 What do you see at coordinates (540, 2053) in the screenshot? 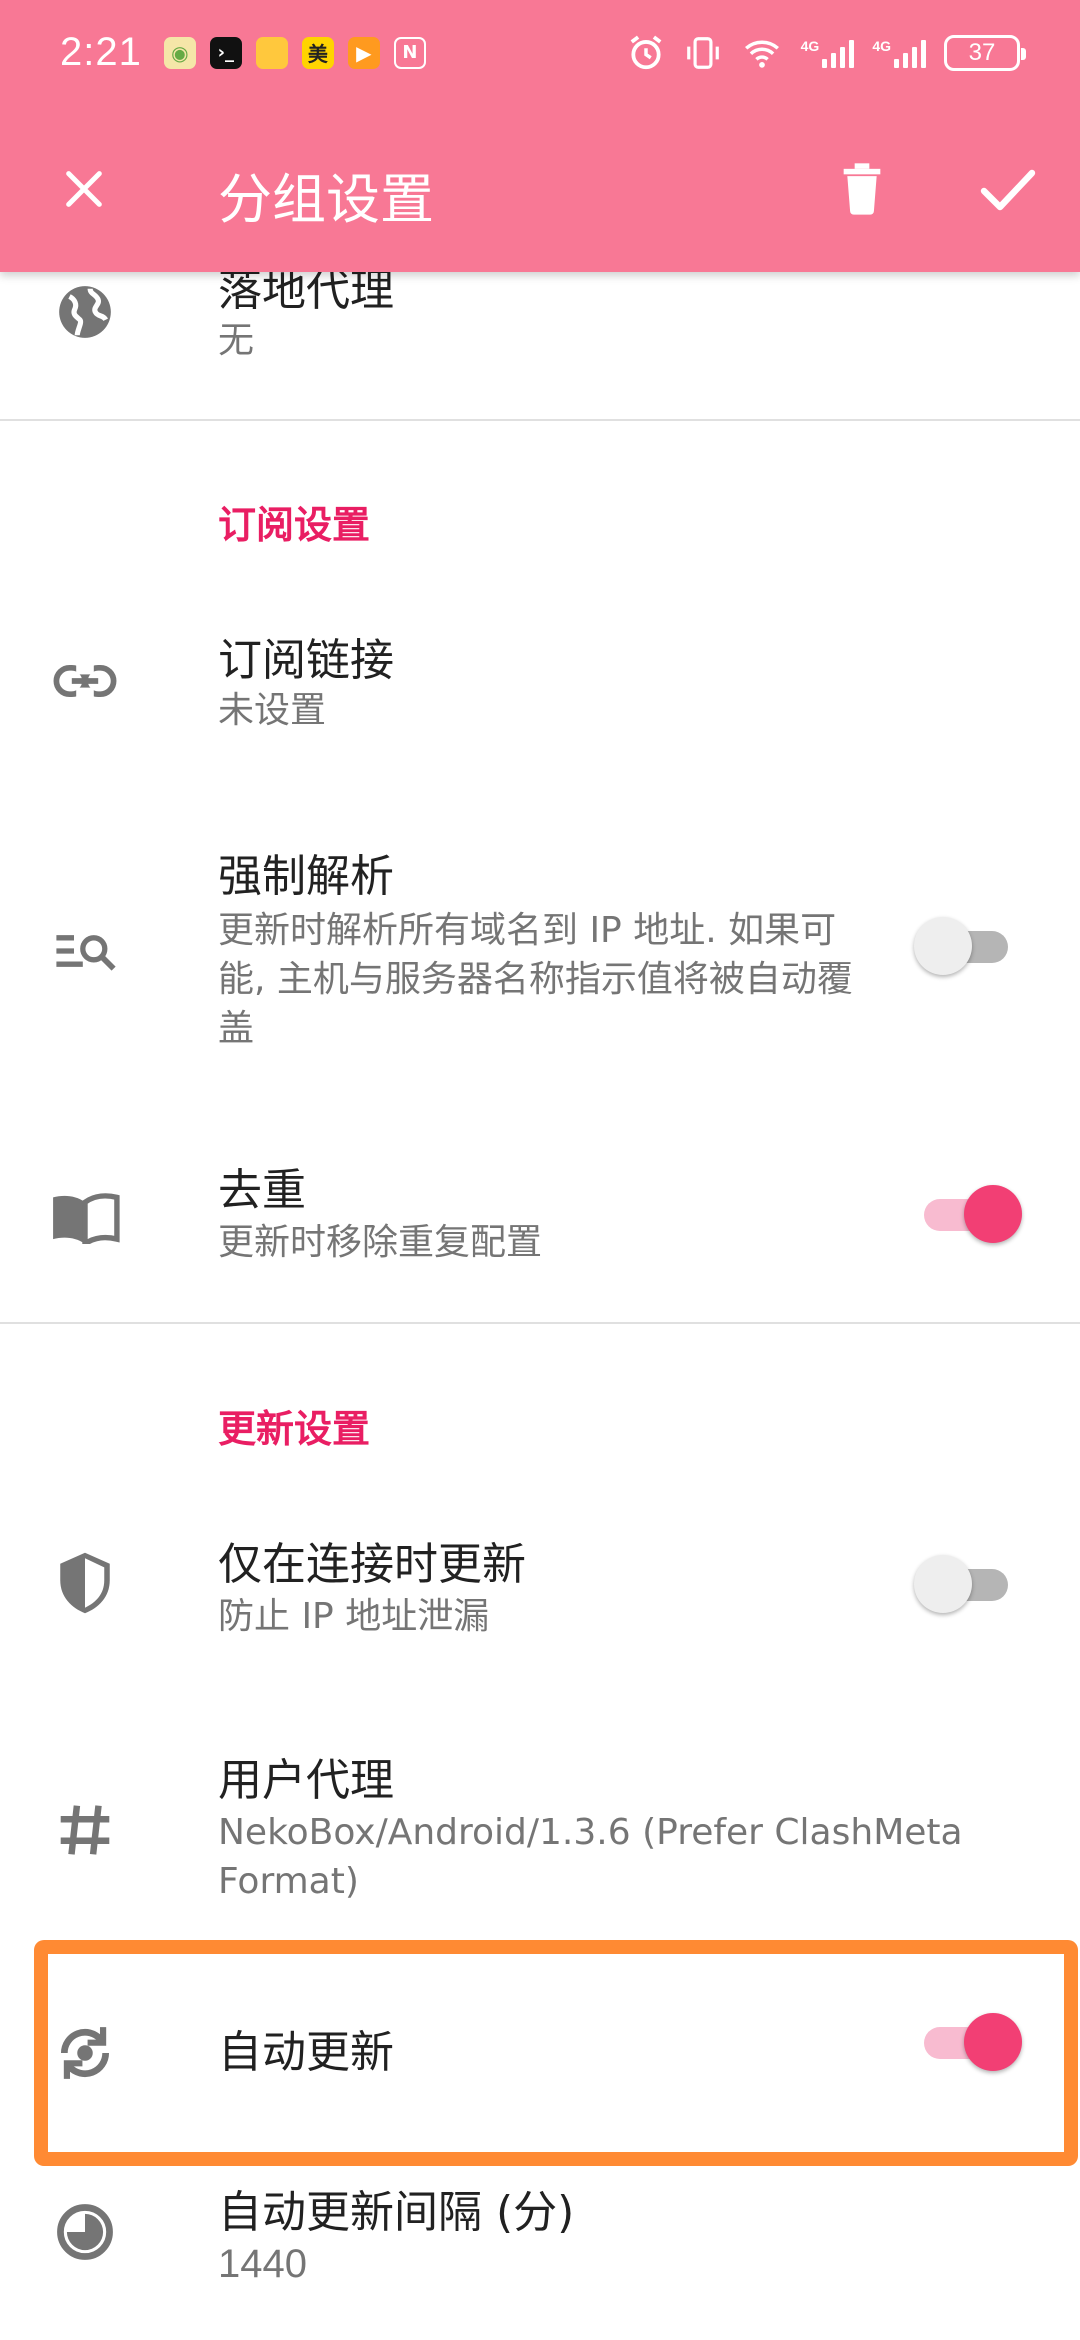
I see `auto-update-row: 自动更新` at bounding box center [540, 2053].